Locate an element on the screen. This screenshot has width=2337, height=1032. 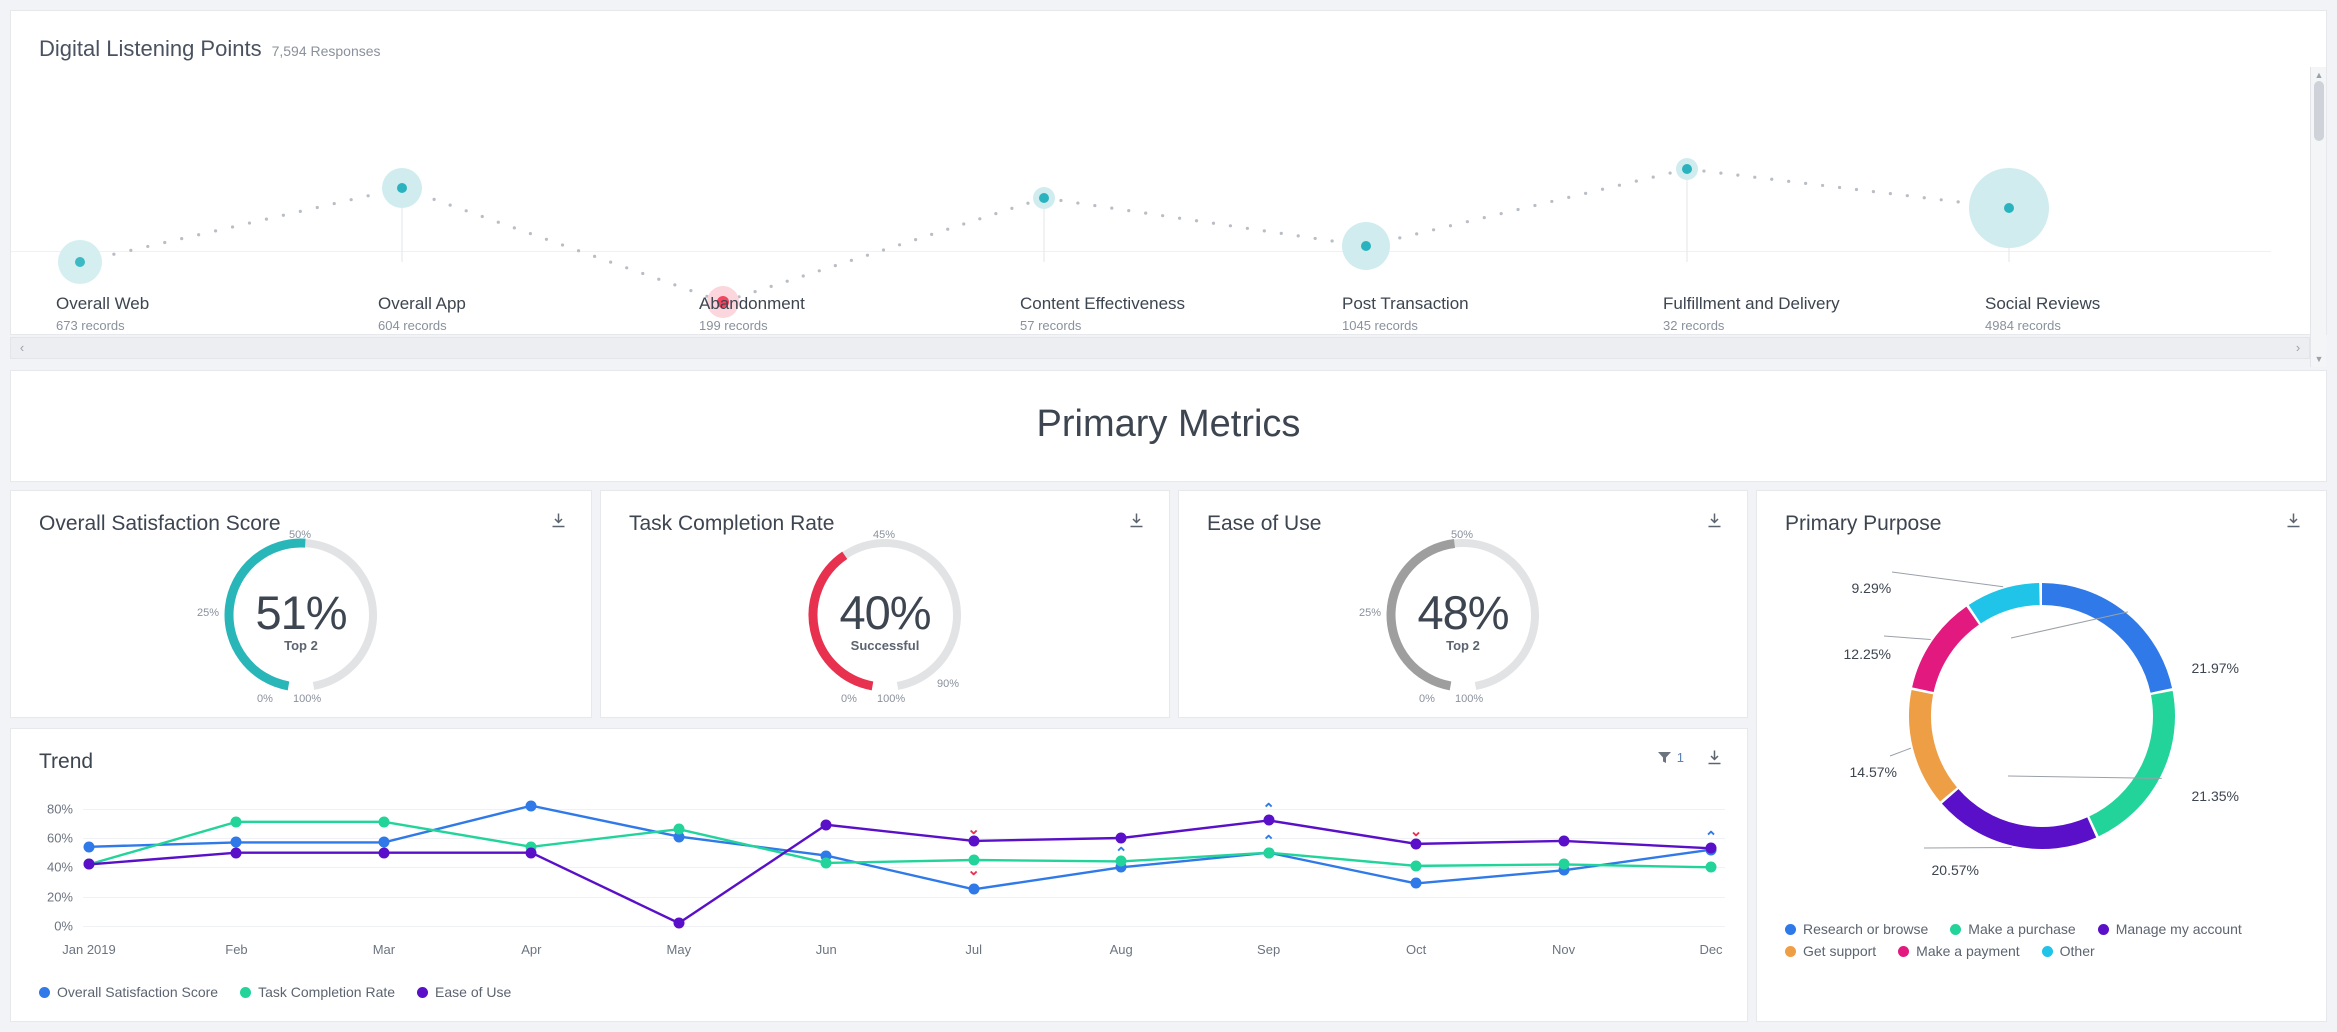
donut-value-label: 21.97% is located at coordinates (2215, 668).